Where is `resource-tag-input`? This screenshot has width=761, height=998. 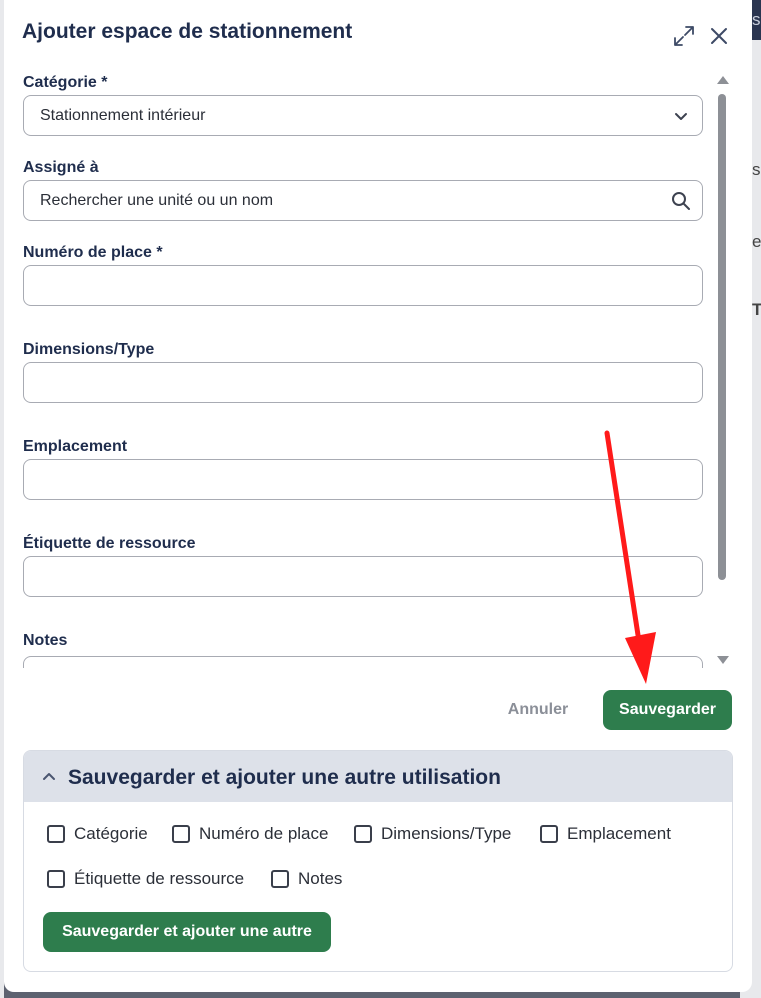
resource-tag-input is located at coordinates (363, 576).